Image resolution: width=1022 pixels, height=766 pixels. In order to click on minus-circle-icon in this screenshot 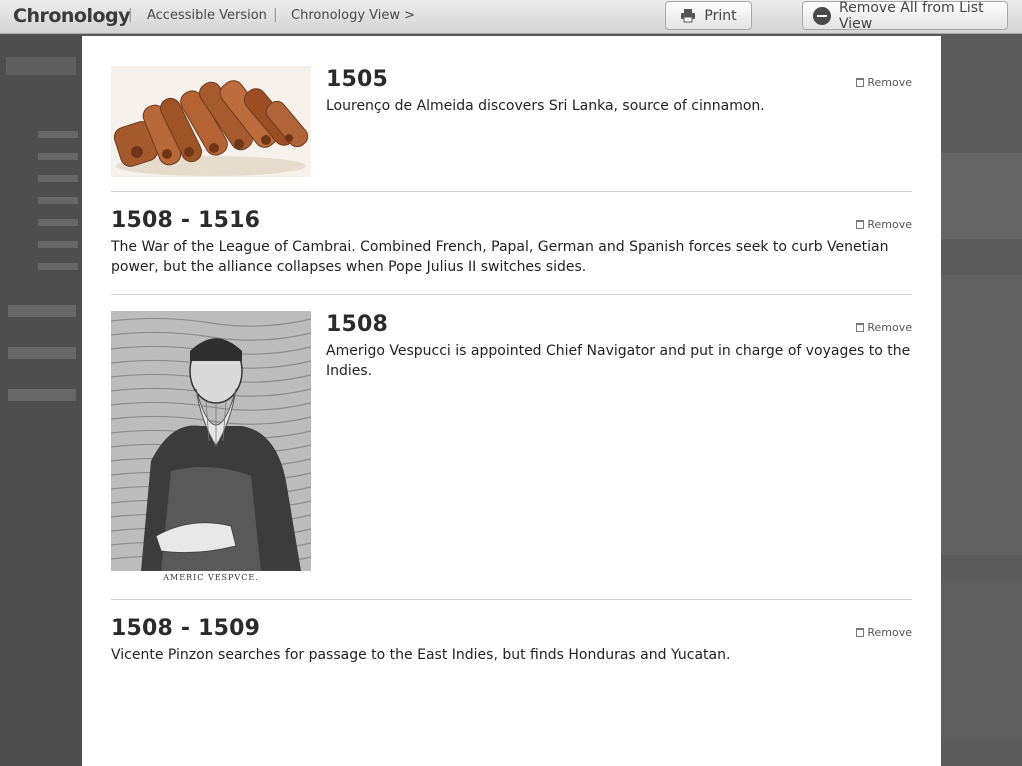, I will do `click(822, 15)`.